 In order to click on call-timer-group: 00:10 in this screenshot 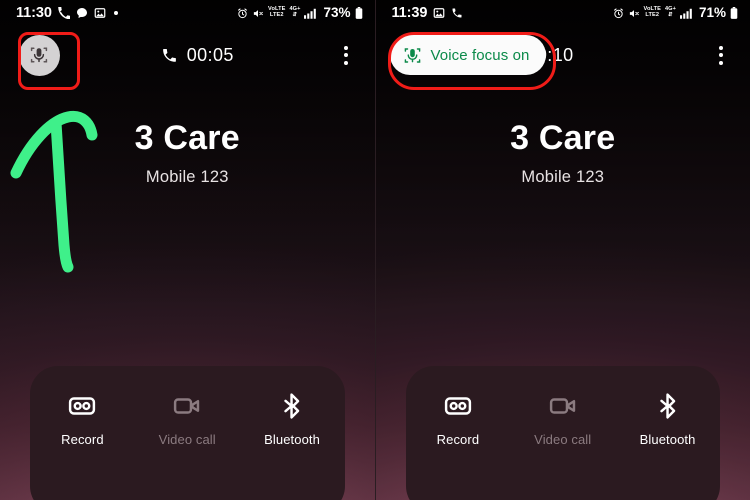, I will do `click(614, 55)`.